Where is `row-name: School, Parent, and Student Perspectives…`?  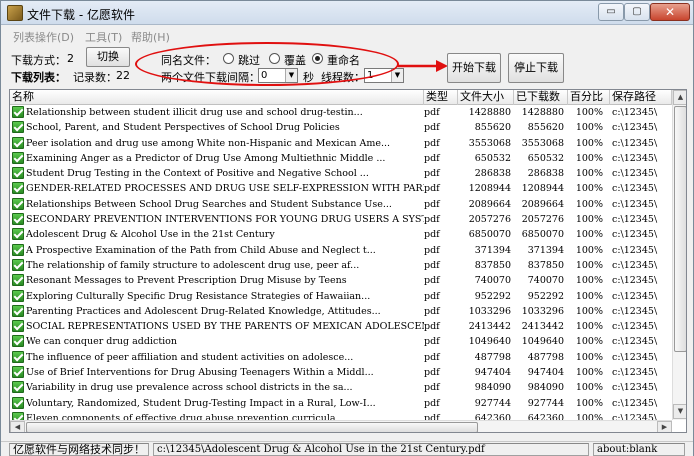 row-name: School, Parent, and Student Perspectives… is located at coordinates (183, 128).